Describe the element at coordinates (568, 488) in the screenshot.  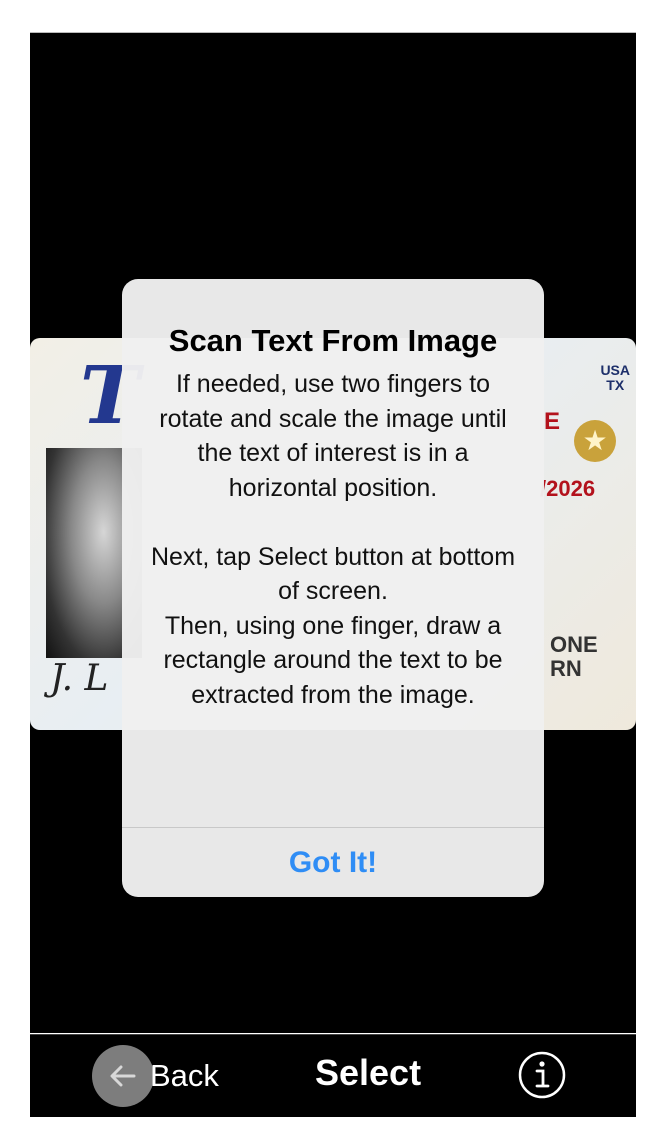
I see `card-date: /2026` at that location.